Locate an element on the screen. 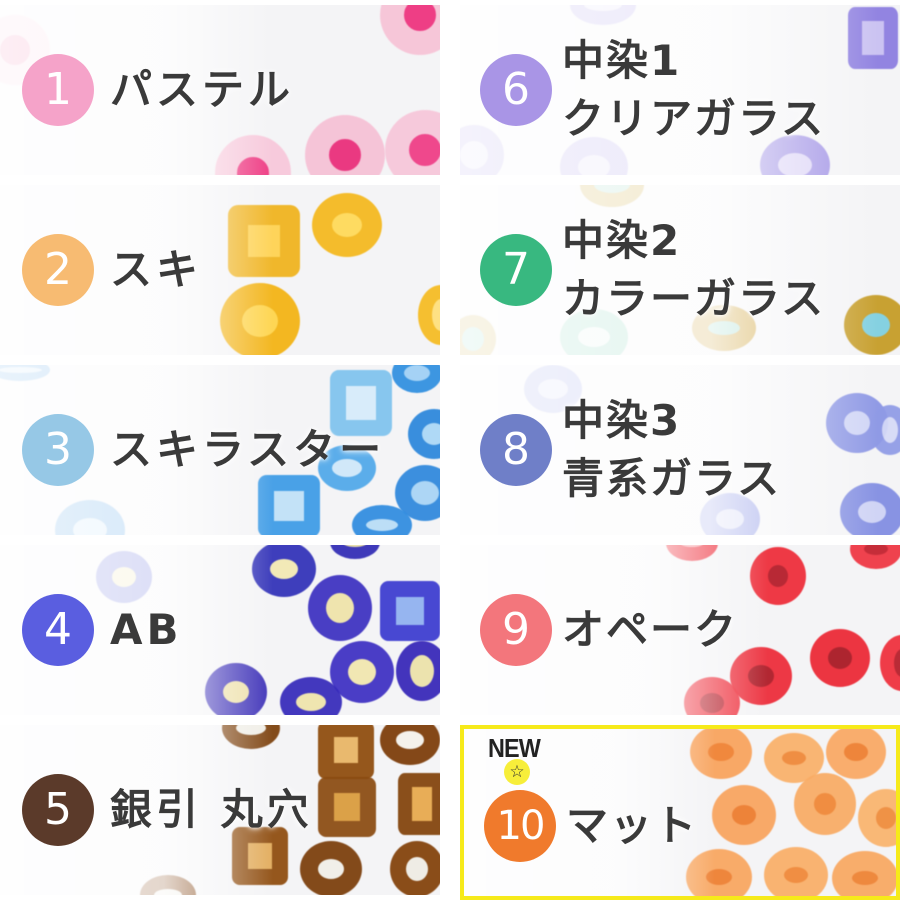 This screenshot has height=900, width=900. number-badge: 9 is located at coordinates (516, 630).